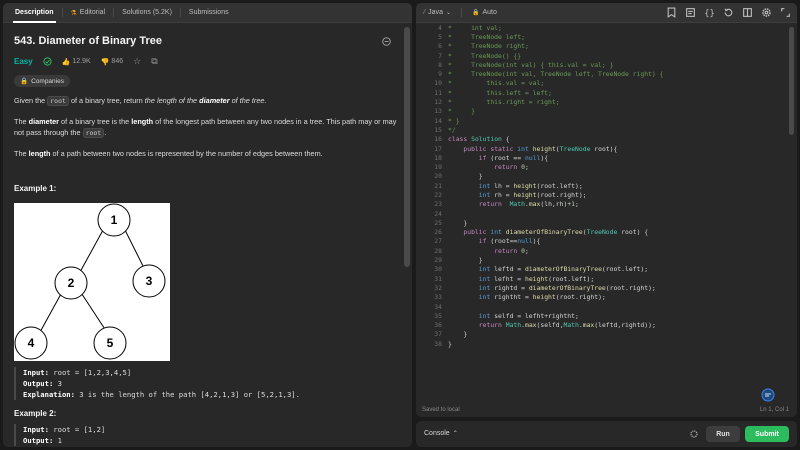  Describe the element at coordinates (606, 55) in the screenshot. I see `code-line: 7 * TreeNode() {}` at that location.